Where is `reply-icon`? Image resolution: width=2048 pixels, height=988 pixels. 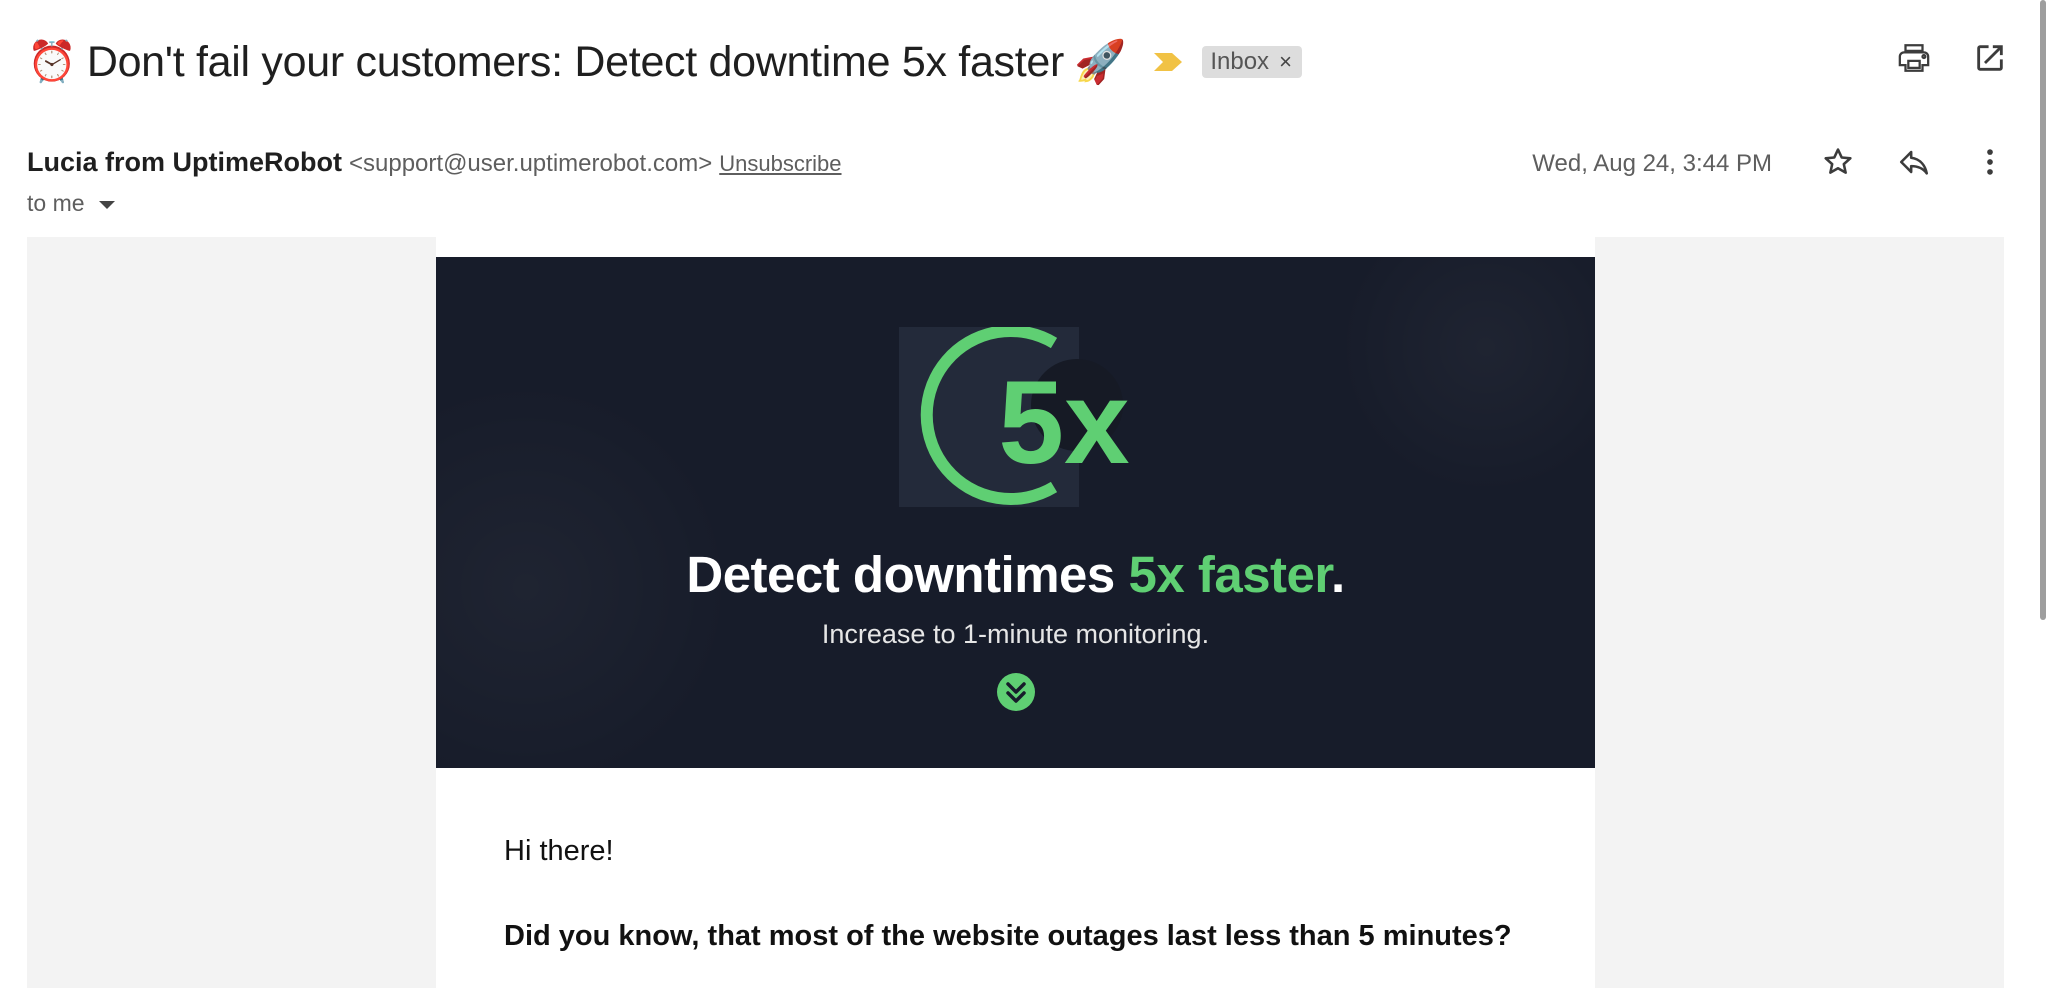
reply-icon is located at coordinates (1914, 162).